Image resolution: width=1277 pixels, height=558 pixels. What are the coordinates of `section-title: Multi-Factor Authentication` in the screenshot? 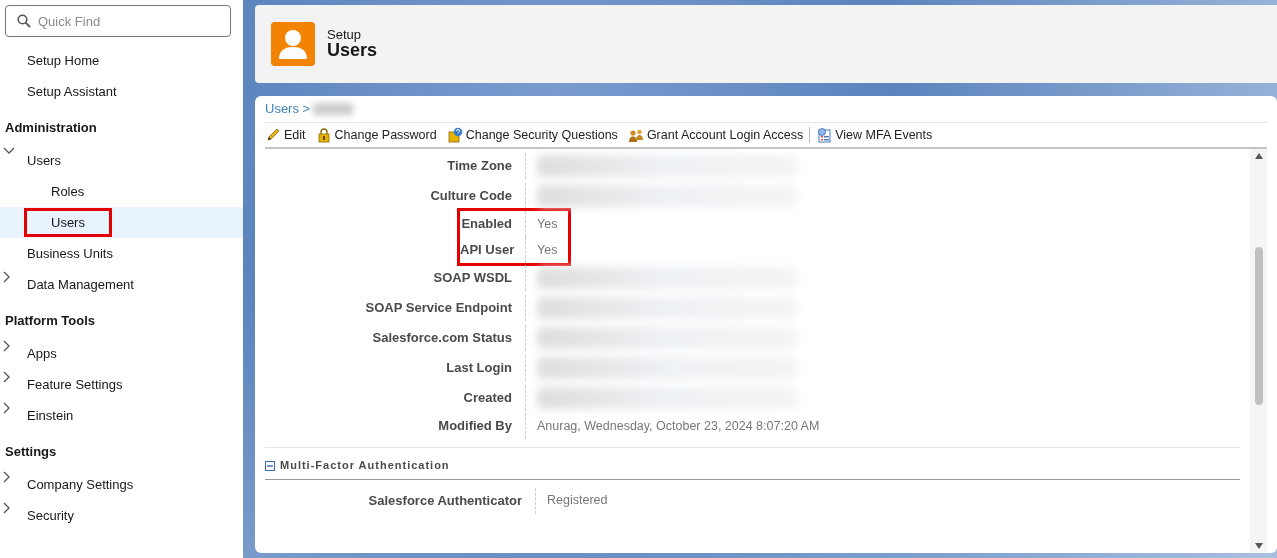 It's located at (365, 465).